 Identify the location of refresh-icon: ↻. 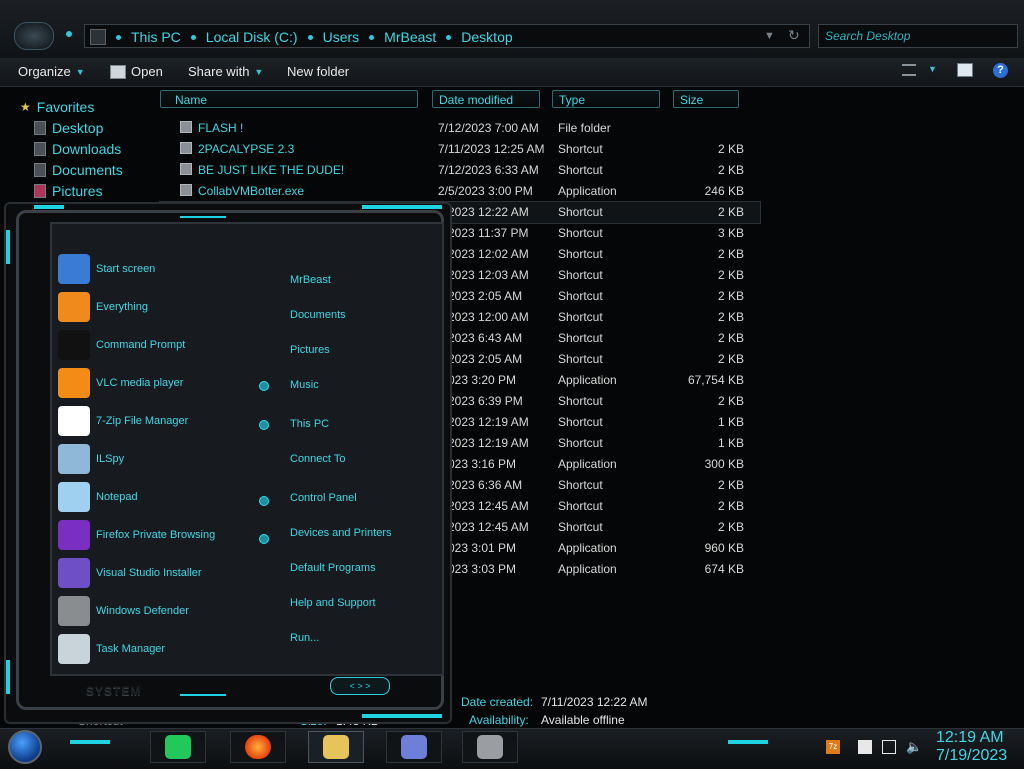
(794, 35).